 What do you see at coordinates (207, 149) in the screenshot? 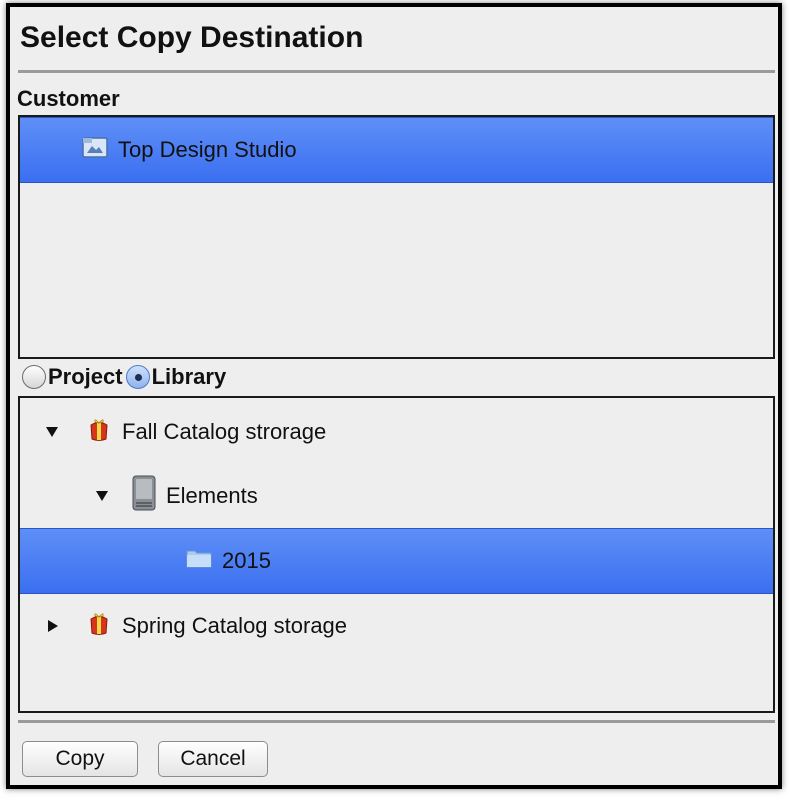
I see `customer-item-label: Top Design Studio` at bounding box center [207, 149].